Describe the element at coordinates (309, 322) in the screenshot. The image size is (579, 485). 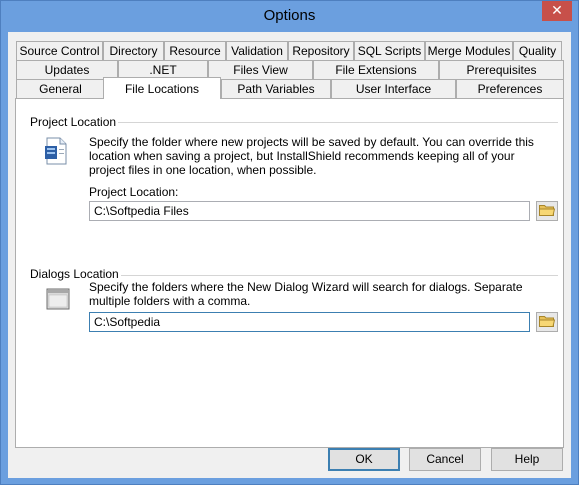
I see `dialogs-location-input: C:\Softpedia` at that location.